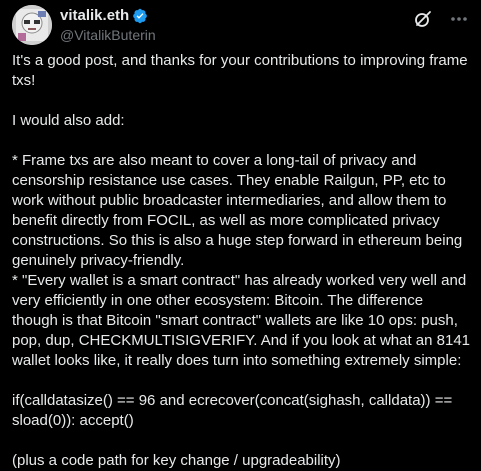 Image resolution: width=481 pixels, height=471 pixels. I want to click on grok-icon, so click(423, 19).